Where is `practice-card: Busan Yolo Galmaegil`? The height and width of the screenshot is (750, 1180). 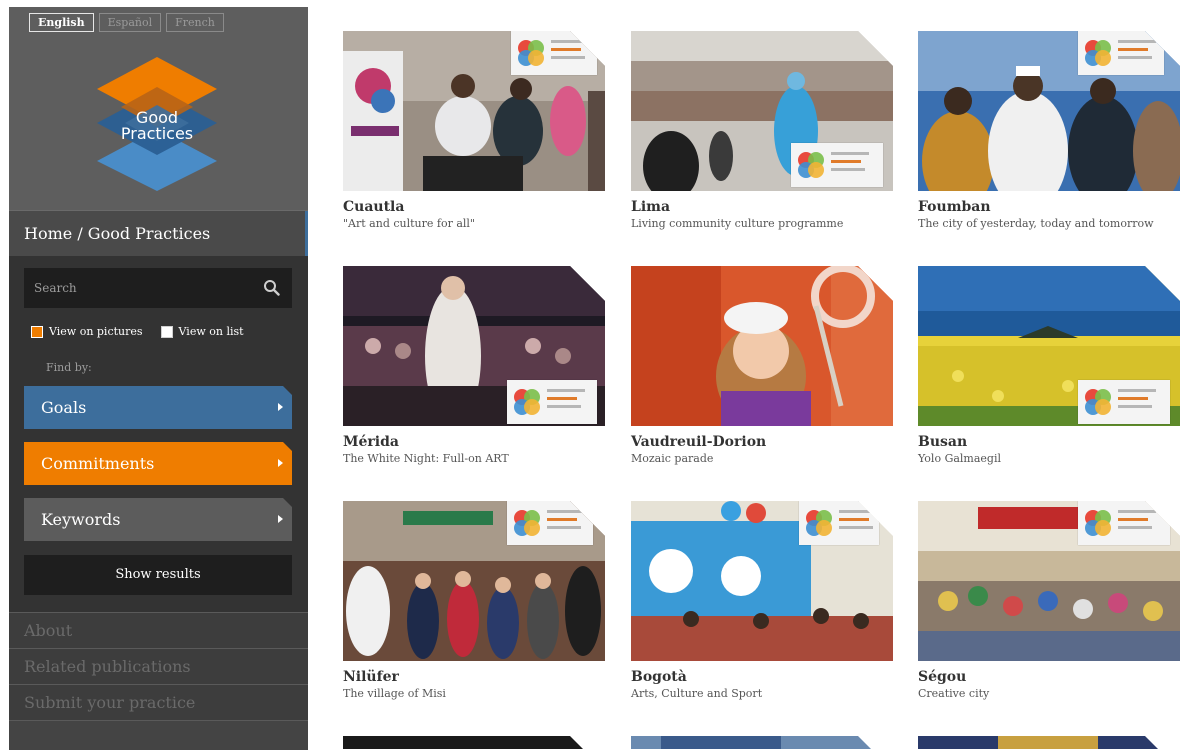
practice-card: Busan Yolo Galmaegil is located at coordinates (1049, 383).